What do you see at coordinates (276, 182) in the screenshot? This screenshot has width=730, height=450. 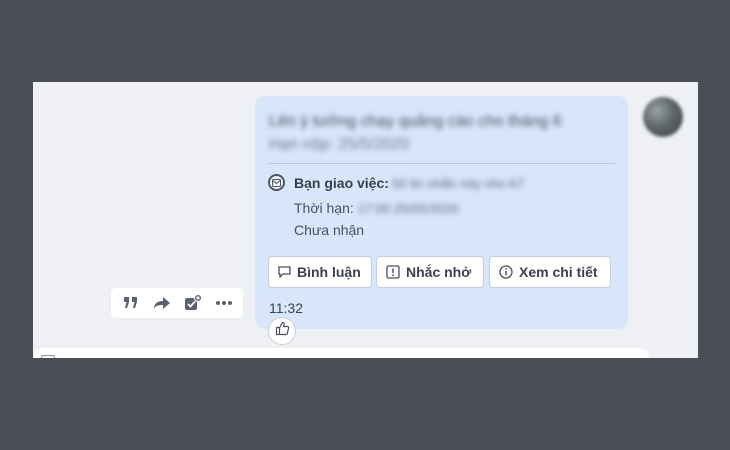 I see `task-checkbox-icon` at bounding box center [276, 182].